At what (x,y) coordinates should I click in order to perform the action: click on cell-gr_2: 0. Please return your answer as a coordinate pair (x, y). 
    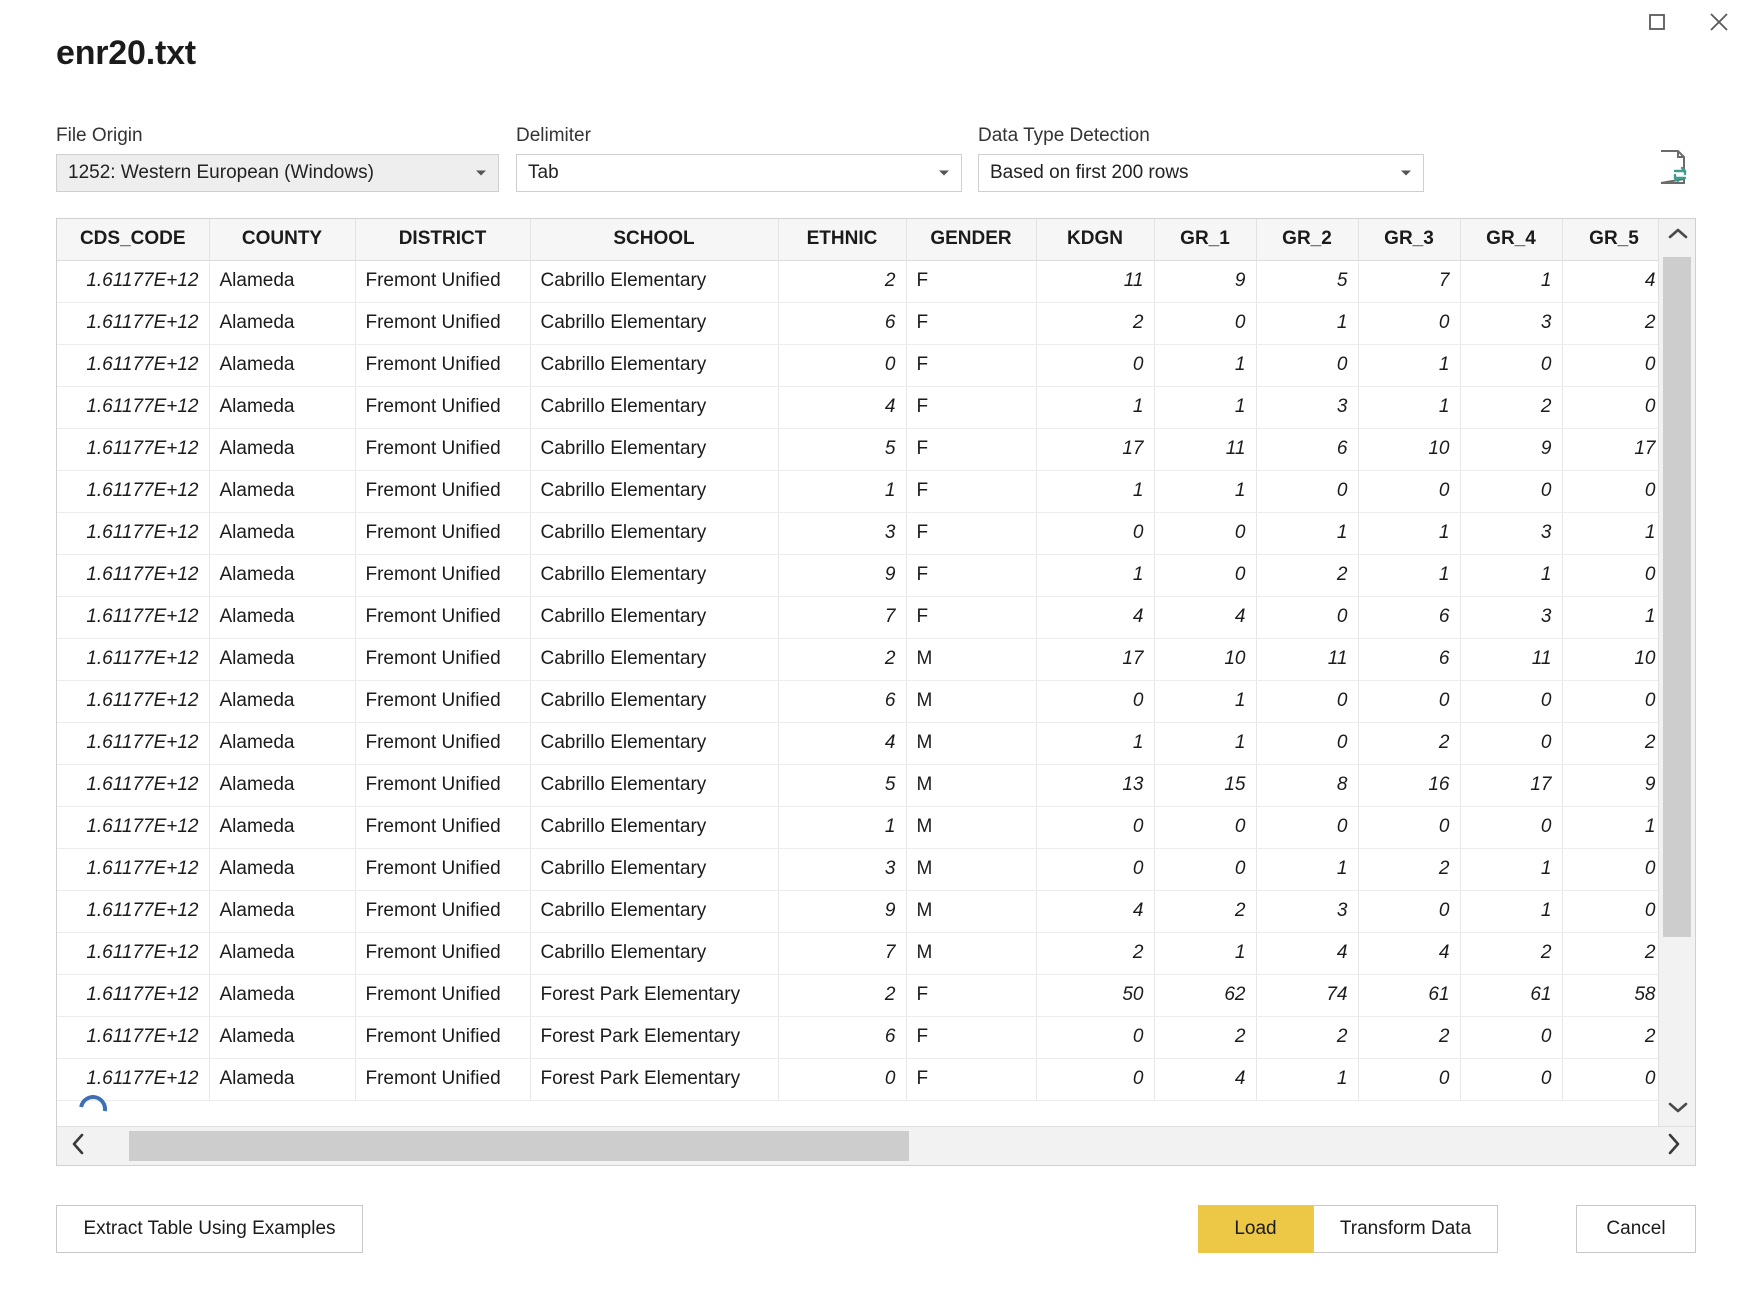
    Looking at the image, I should click on (1307, 827).